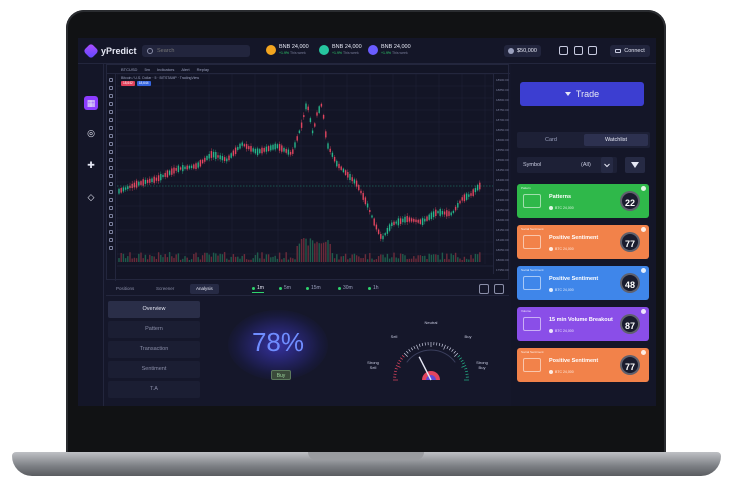 The width and height of the screenshot is (731, 489). What do you see at coordinates (502, 140) in the screenshot?
I see `price-tick: 18600.00` at bounding box center [502, 140].